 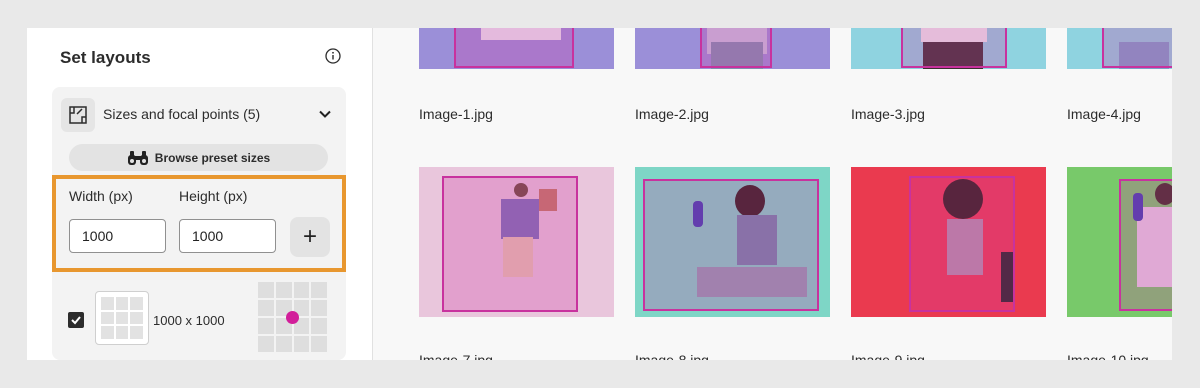 I want to click on height-input: 1000, so click(x=227, y=236).